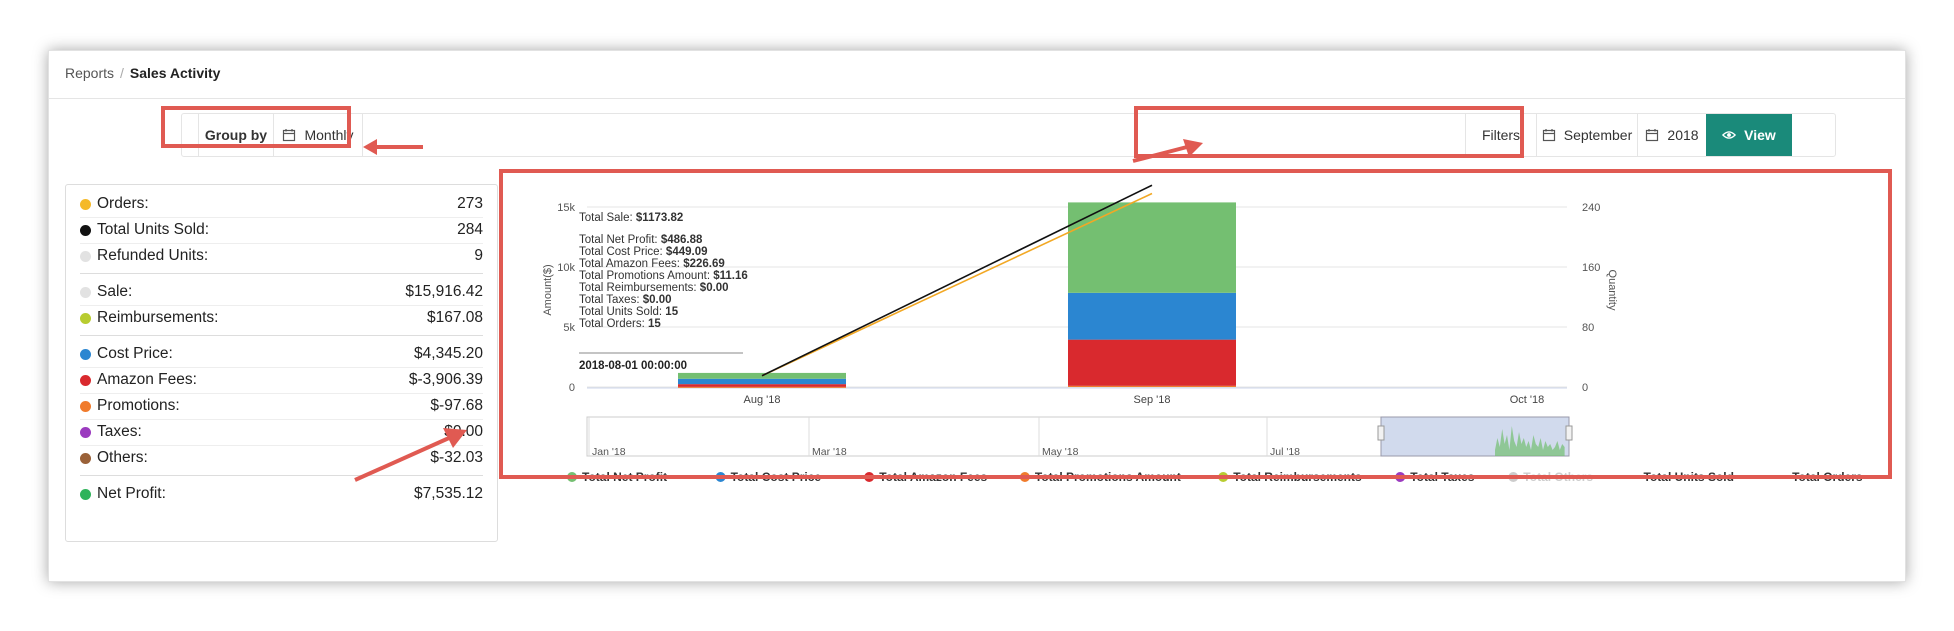 The image size is (1954, 631). Describe the element at coordinates (147, 379) in the screenshot. I see `summary-label: Amazon Fees:` at that location.